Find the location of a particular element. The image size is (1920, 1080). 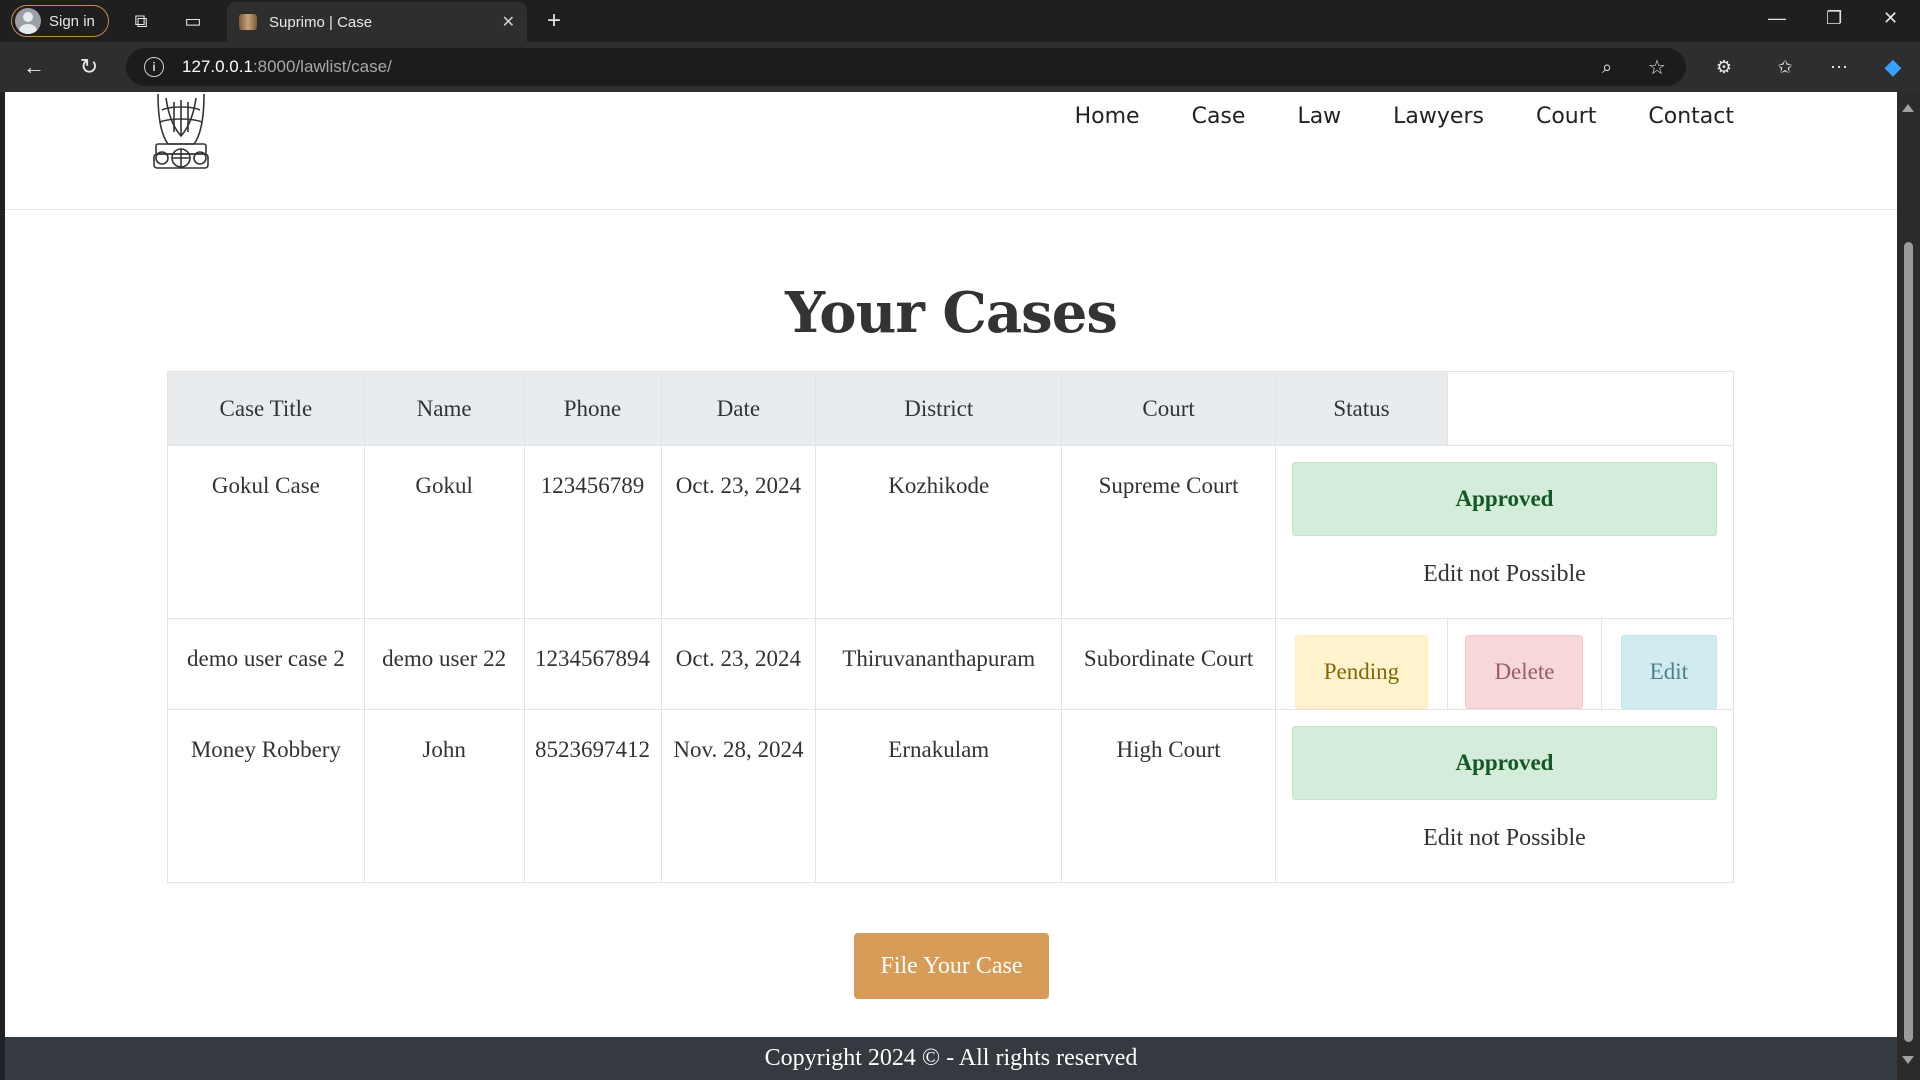

copilot-icon: ◆ is located at coordinates (1893, 67).